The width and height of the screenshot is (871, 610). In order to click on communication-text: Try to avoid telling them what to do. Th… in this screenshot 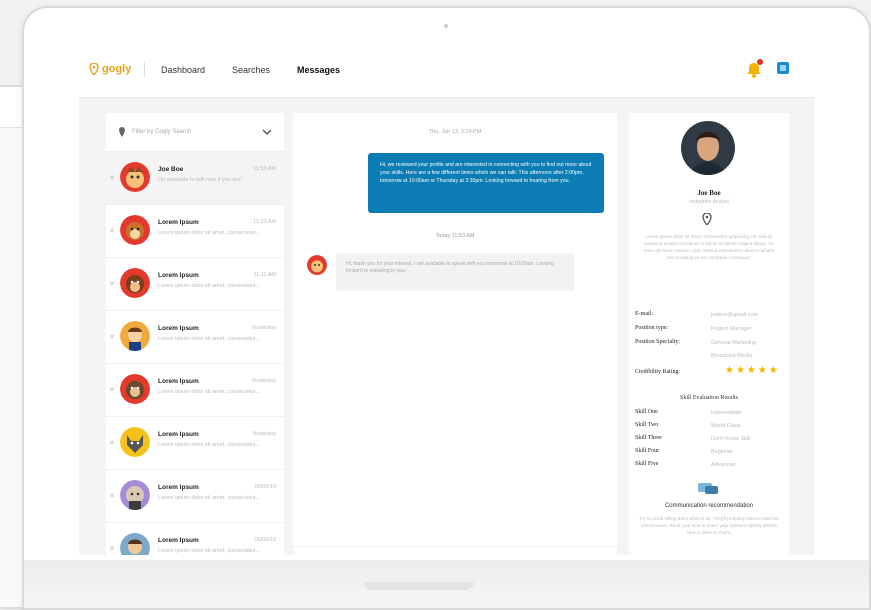, I will do `click(709, 525)`.